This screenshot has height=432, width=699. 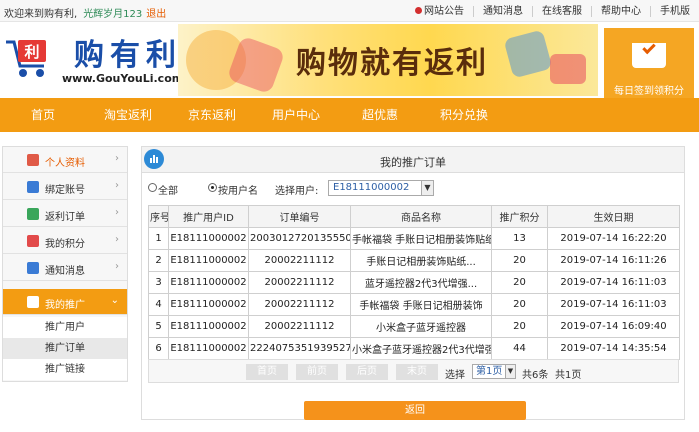 What do you see at coordinates (31, 52) in the screenshot?
I see `svg-text: 利` at bounding box center [31, 52].